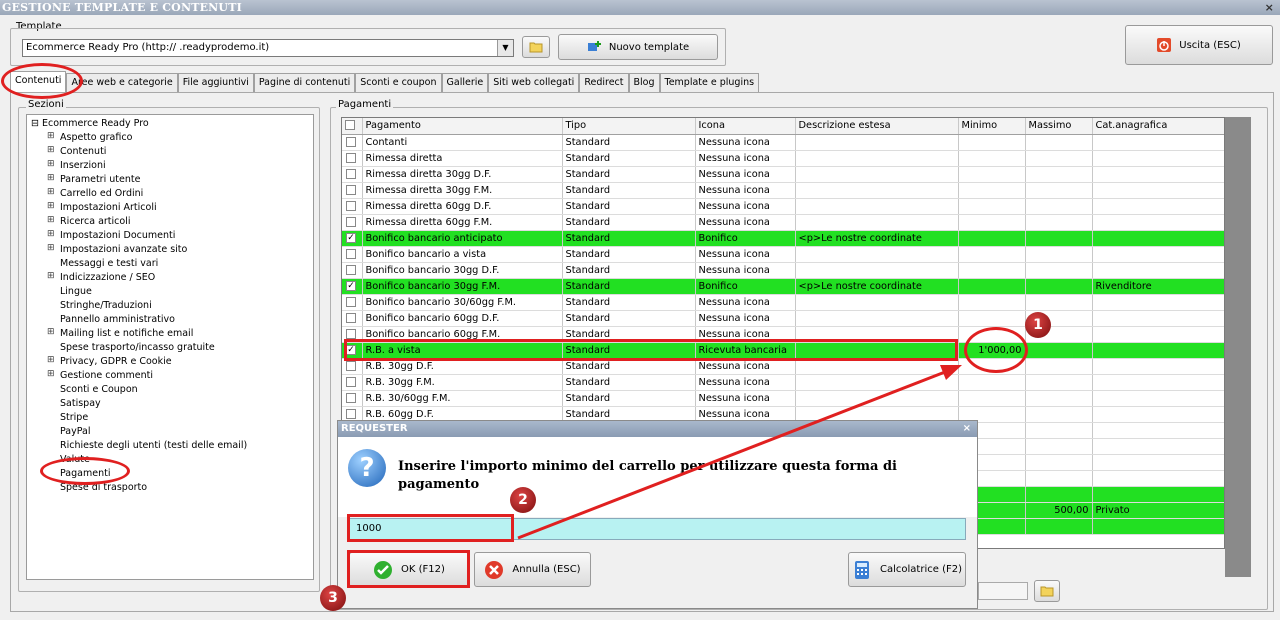  What do you see at coordinates (536, 47) in the screenshot?
I see `open-folder-button` at bounding box center [536, 47].